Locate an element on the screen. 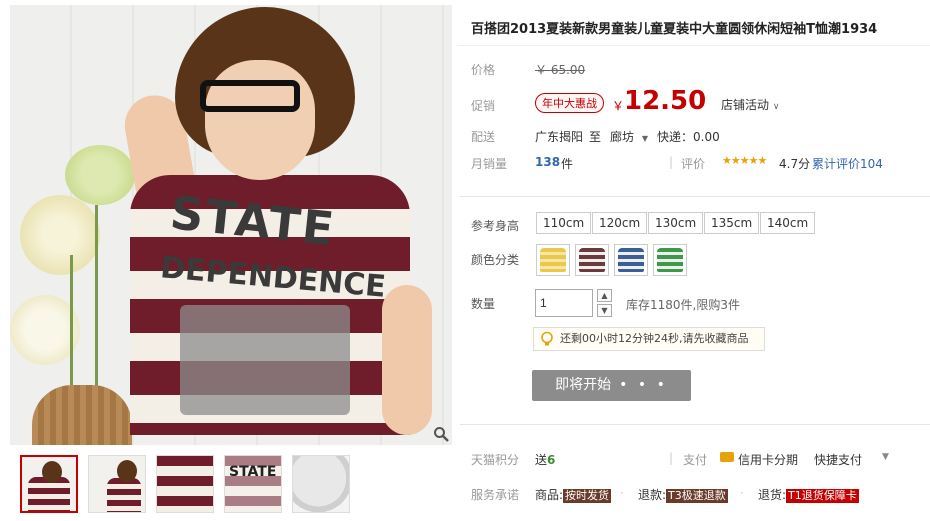 The image size is (930, 521). color-option-blue is located at coordinates (631, 260).